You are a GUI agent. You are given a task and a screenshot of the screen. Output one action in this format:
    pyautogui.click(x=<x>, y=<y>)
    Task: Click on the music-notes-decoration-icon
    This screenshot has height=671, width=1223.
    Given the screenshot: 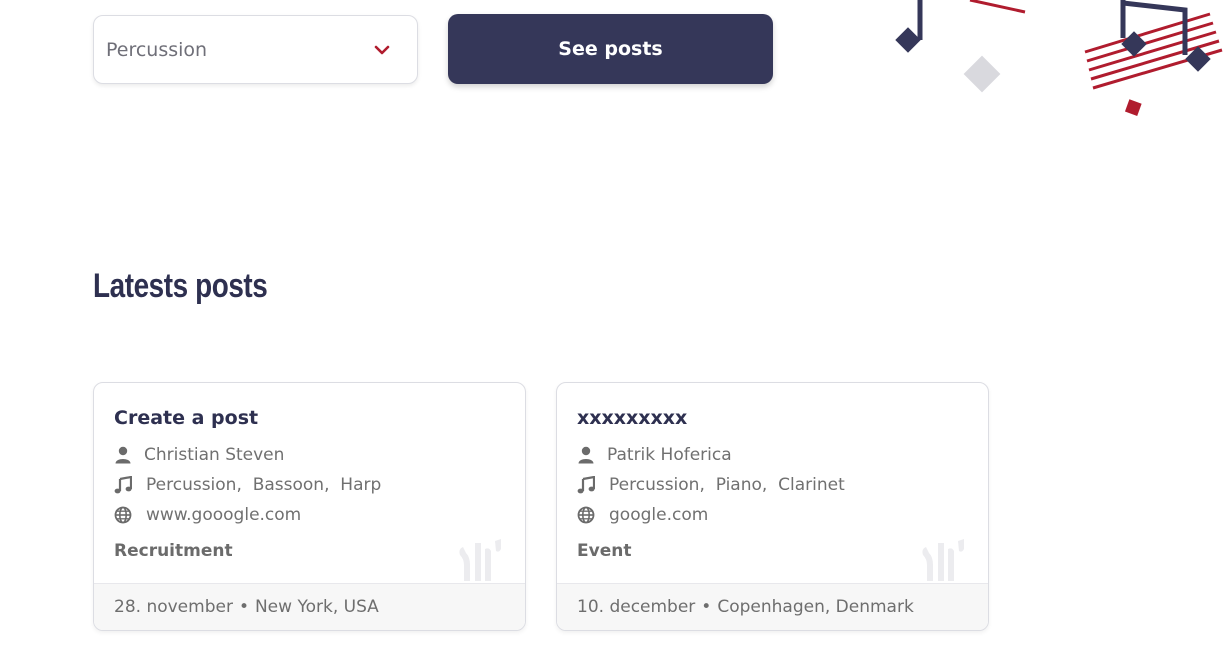 What is the action you would take?
    pyautogui.click(x=1059, y=58)
    